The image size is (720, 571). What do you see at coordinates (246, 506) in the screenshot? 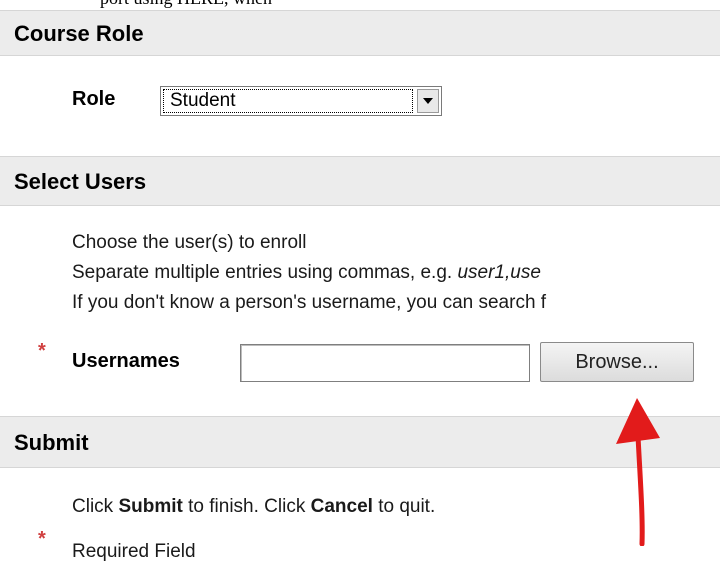
I see `submit-text-part: to finish. Click` at bounding box center [246, 506].